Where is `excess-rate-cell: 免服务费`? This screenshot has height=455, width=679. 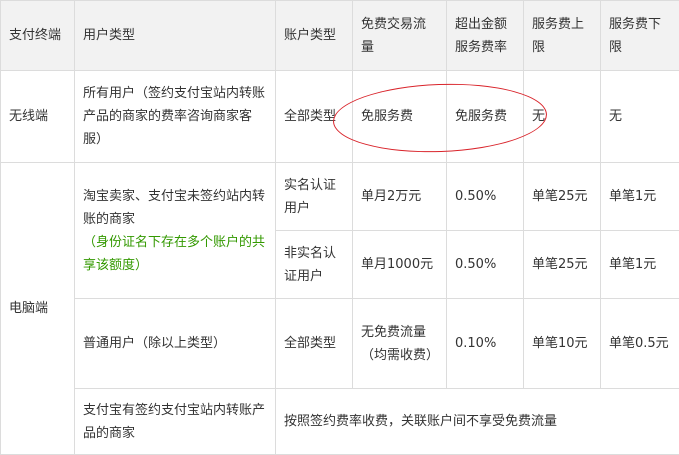
excess-rate-cell: 免服务费 is located at coordinates (485, 117).